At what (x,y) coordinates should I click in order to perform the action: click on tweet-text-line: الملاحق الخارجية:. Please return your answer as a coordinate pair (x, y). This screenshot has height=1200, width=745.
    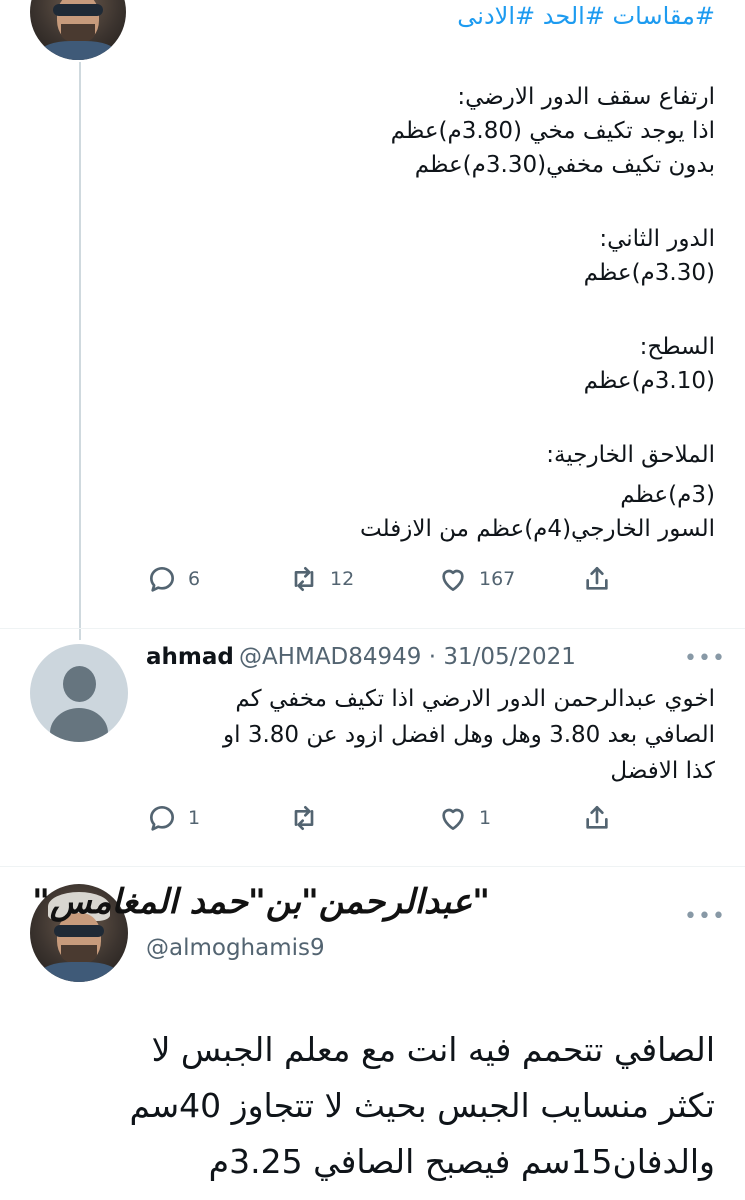
    Looking at the image, I should click on (630, 455).